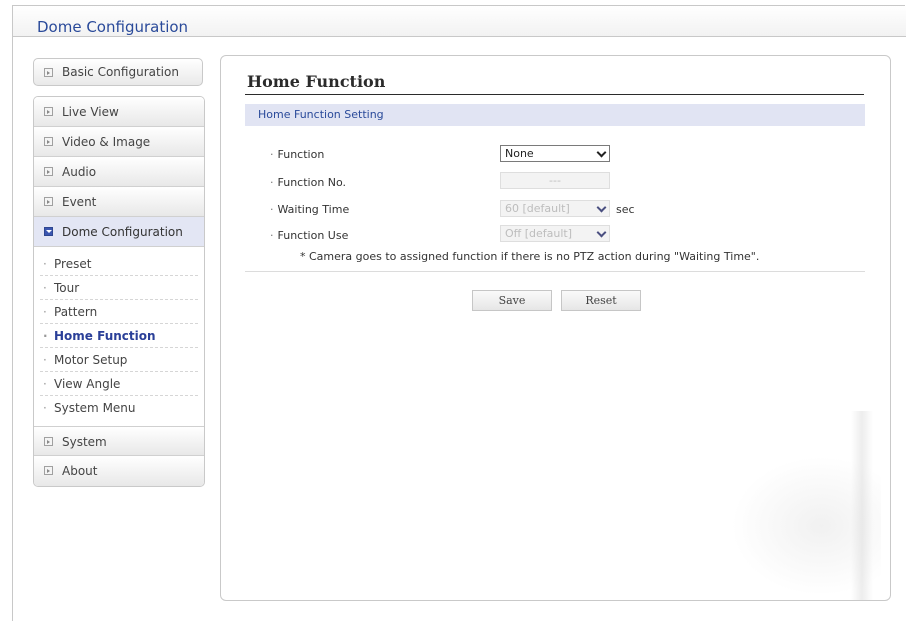  Describe the element at coordinates (316, 81) in the screenshot. I see `page-title: Home Function` at that location.